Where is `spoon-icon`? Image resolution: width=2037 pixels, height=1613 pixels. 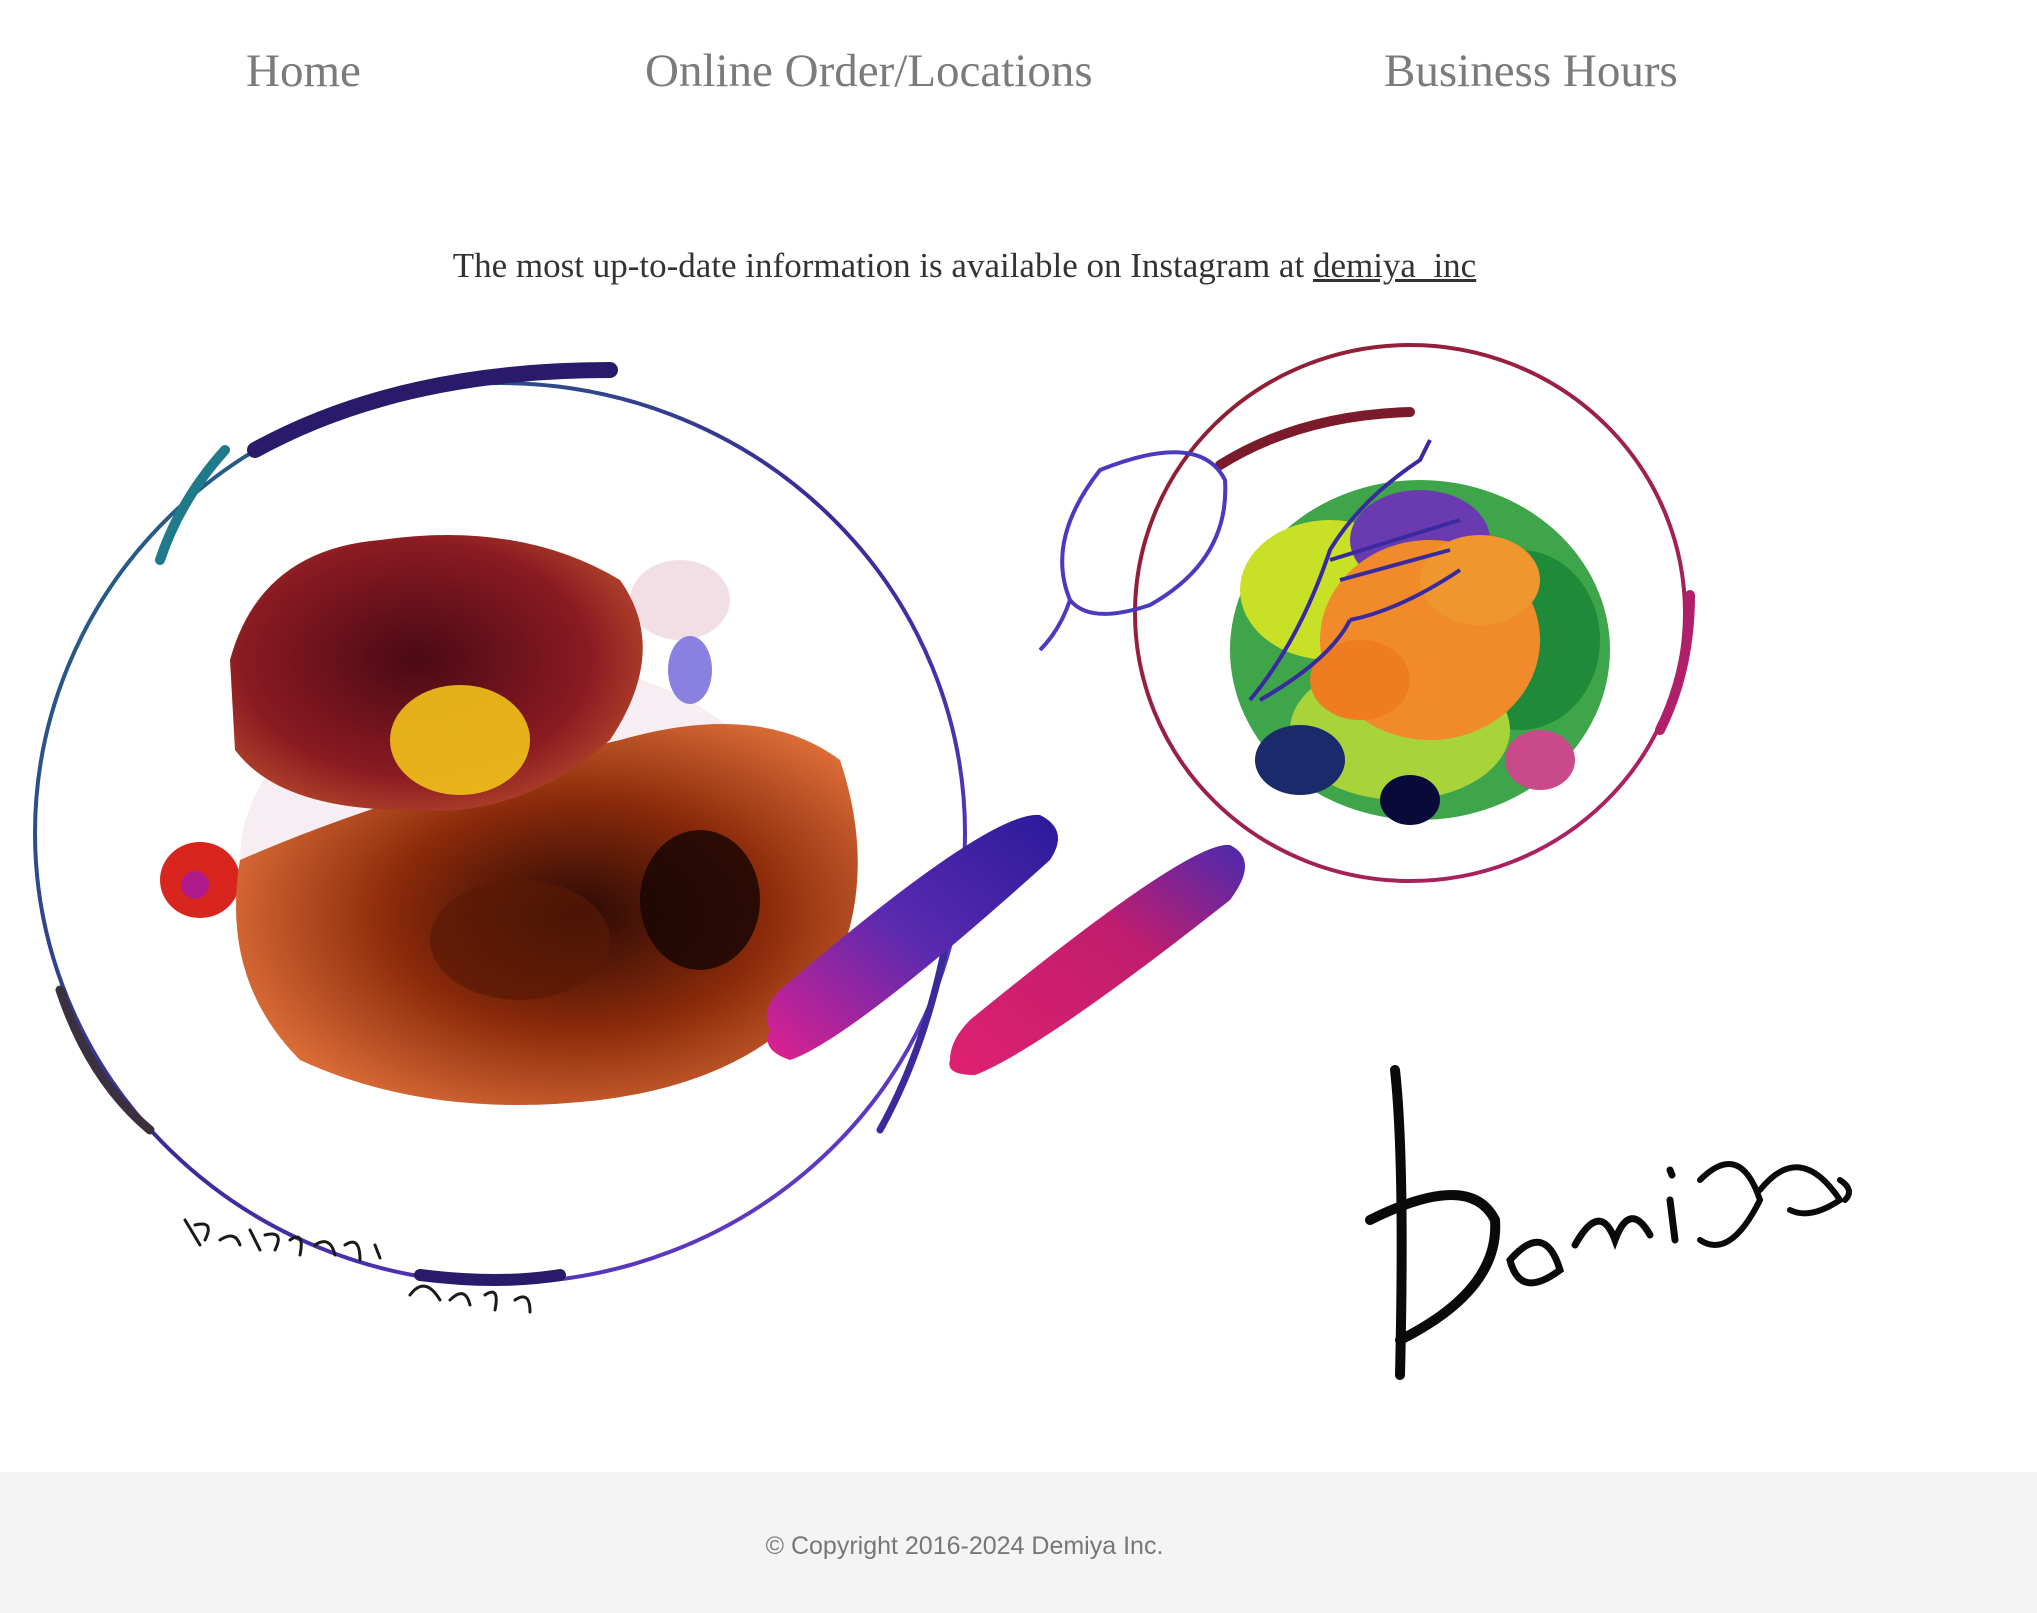
spoon-icon is located at coordinates (997, 755).